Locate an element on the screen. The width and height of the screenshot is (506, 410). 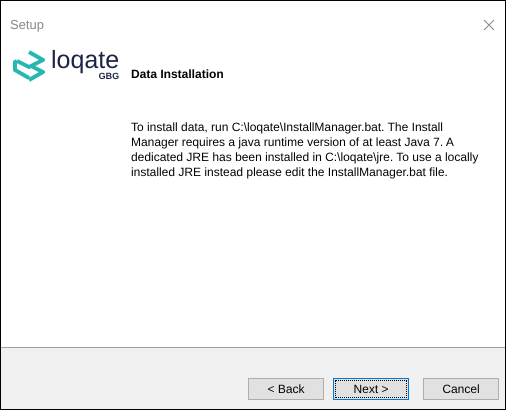
logo-wordmark: loqate is located at coordinates (85, 60).